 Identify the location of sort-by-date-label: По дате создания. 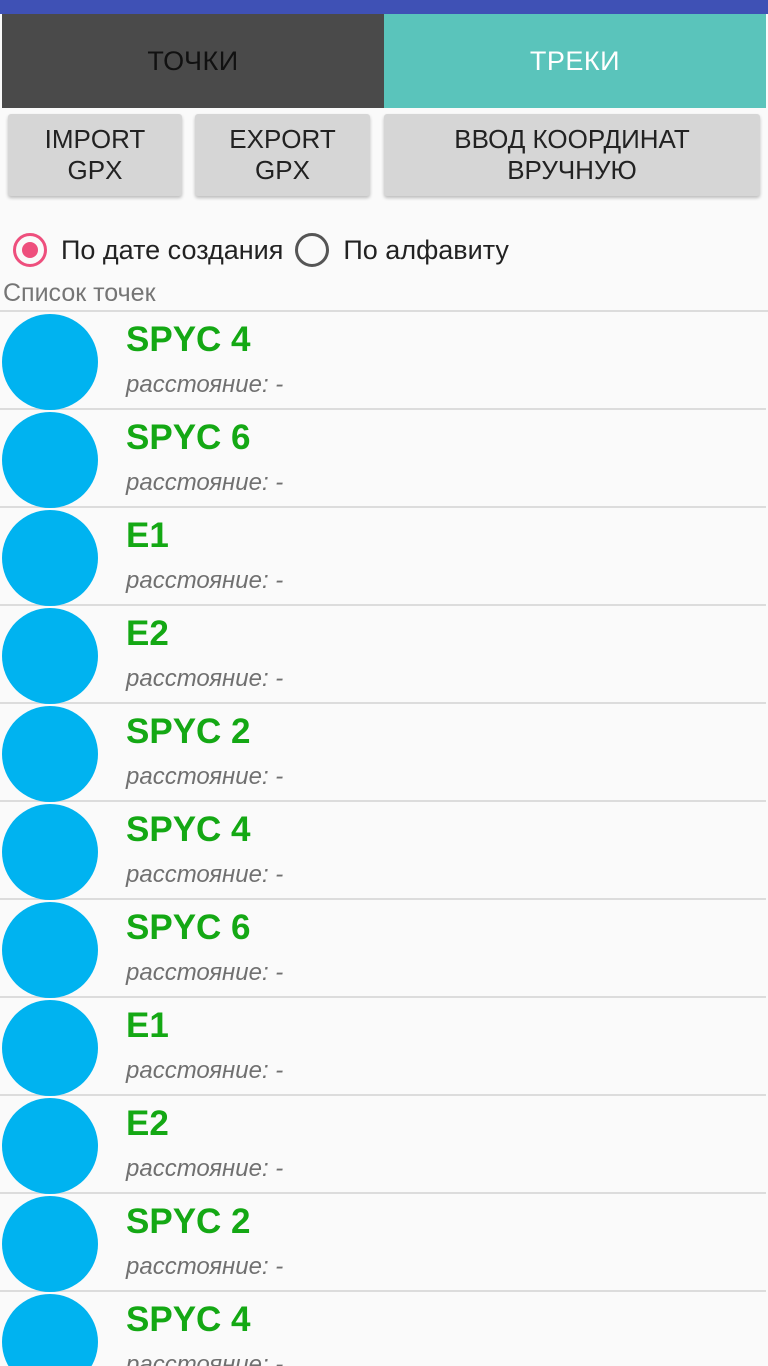
(172, 249).